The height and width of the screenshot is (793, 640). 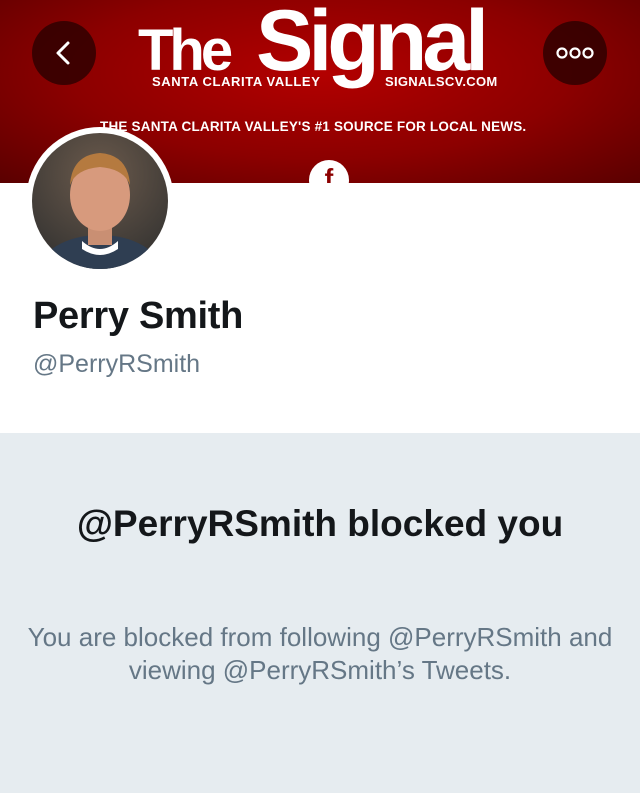 What do you see at coordinates (329, 171) in the screenshot?
I see `facebook-icon: f` at bounding box center [329, 171].